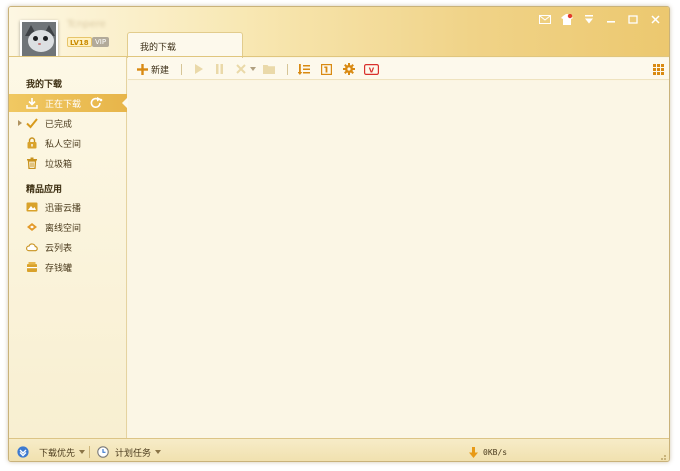  I want to click on tab-my-downloads: 我的下载, so click(185, 45).